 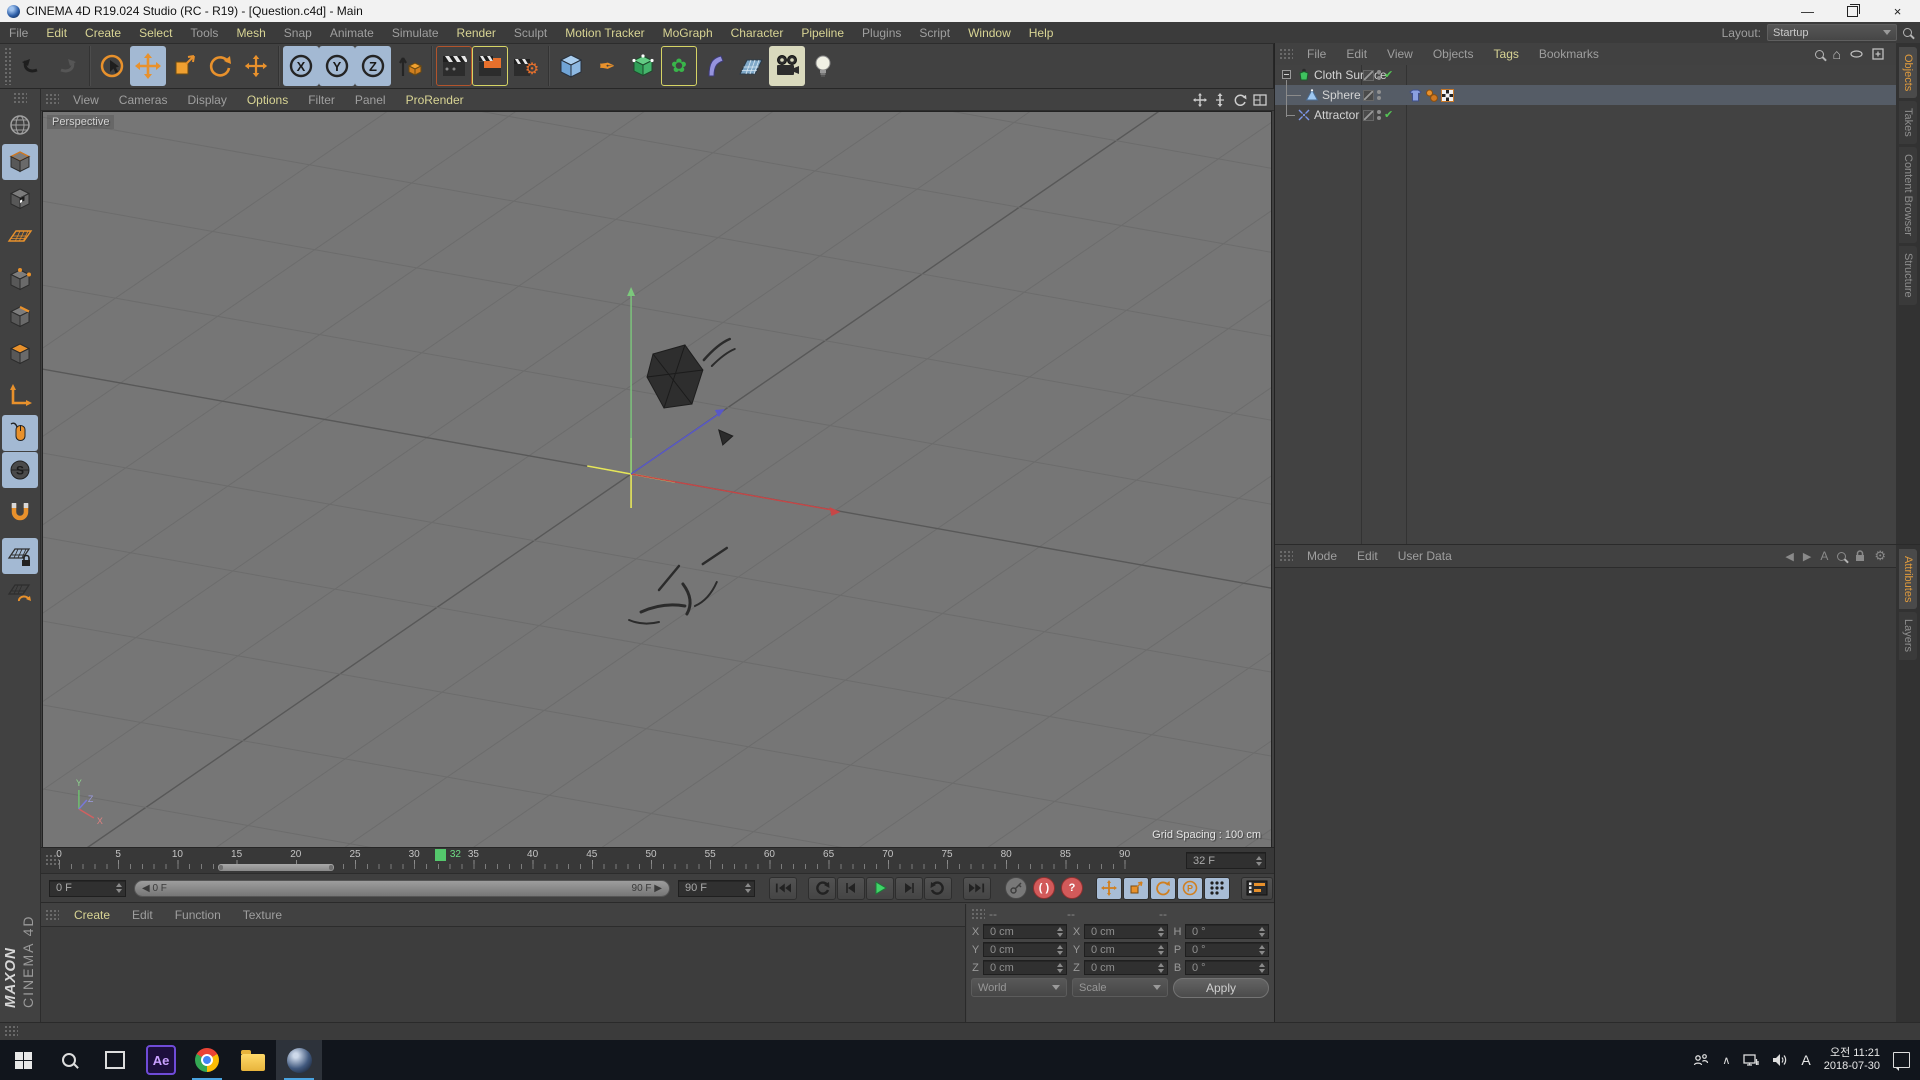 I want to click on menu-item-panel: Panel, so click(x=370, y=100).